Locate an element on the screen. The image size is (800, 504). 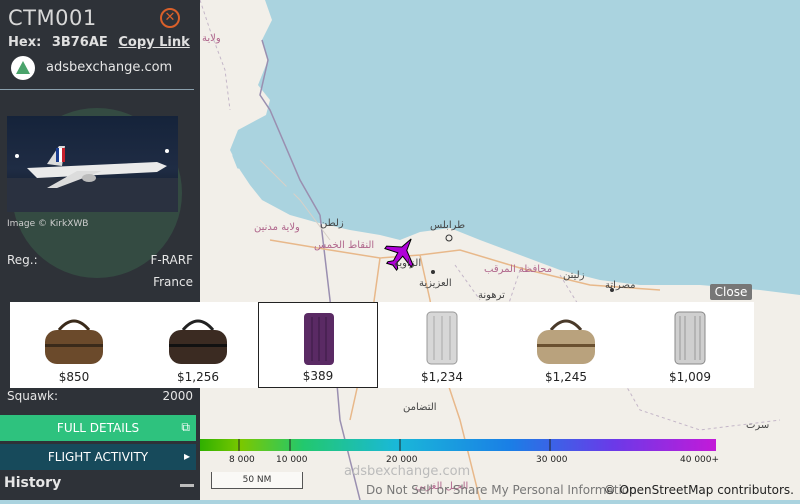
ad-item: $1,245 is located at coordinates (566, 345).